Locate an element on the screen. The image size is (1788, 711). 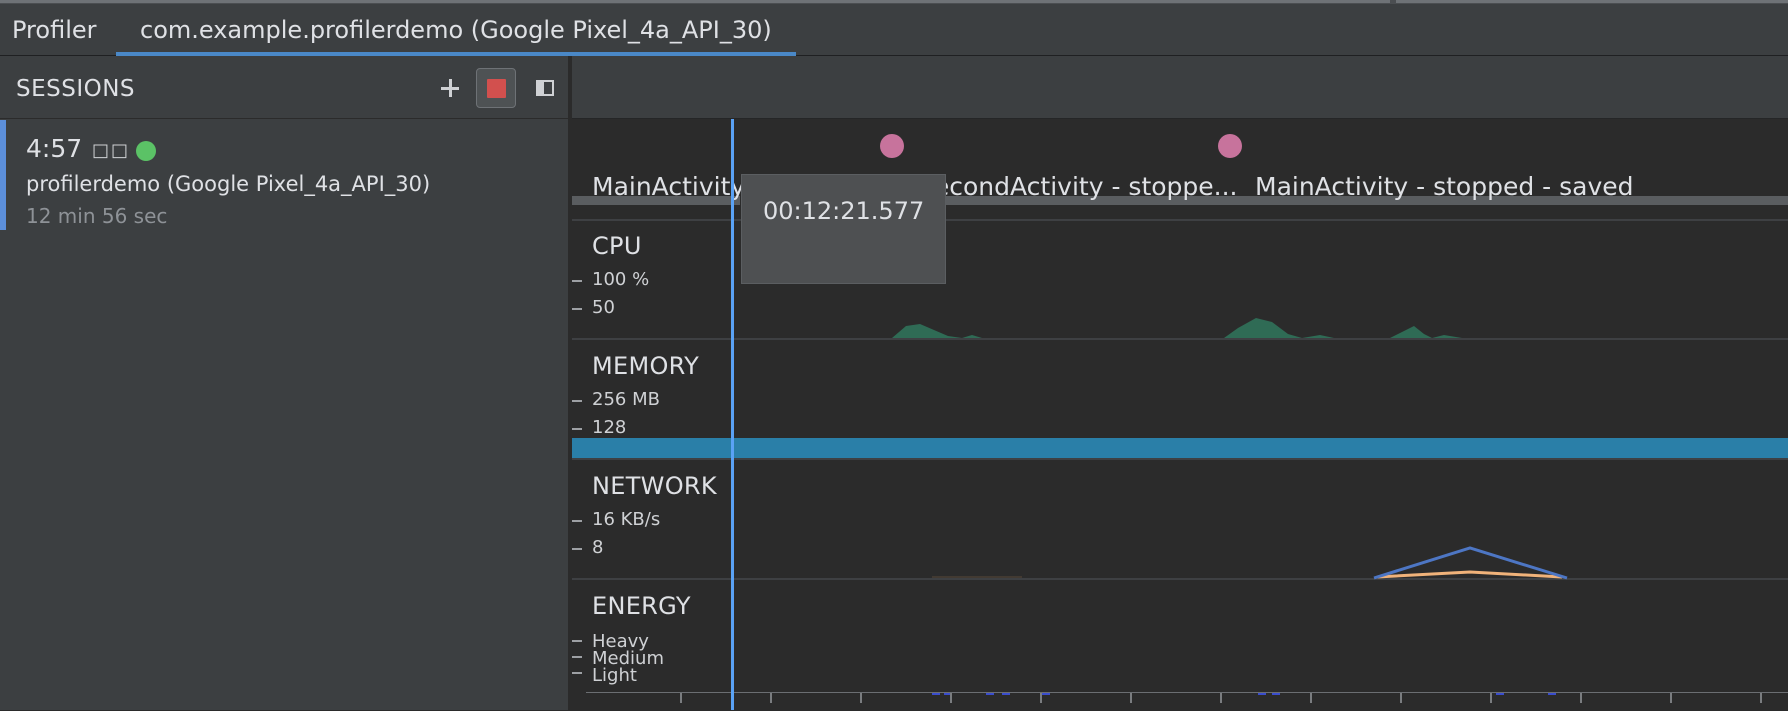
network-sent-line is located at coordinates (1469, 574).